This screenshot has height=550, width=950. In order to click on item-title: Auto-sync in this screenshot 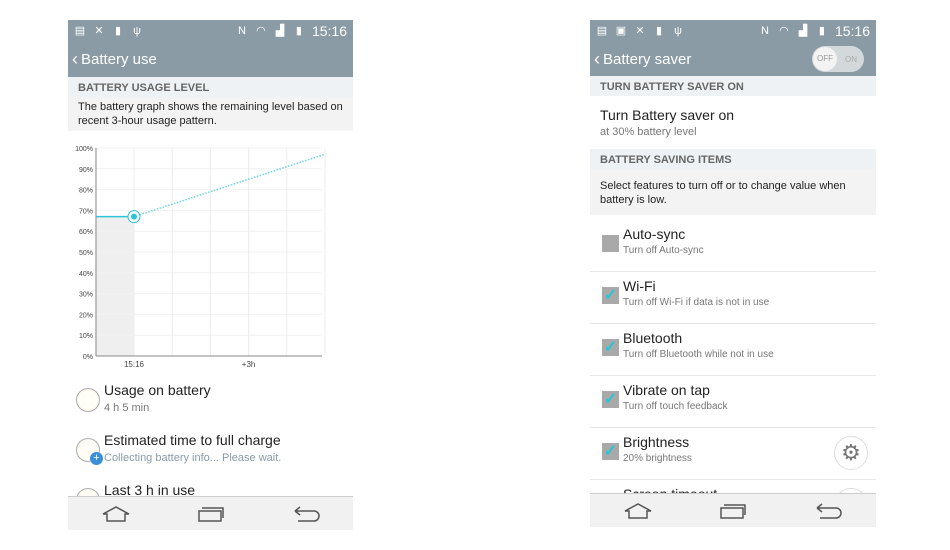, I will do `click(654, 234)`.